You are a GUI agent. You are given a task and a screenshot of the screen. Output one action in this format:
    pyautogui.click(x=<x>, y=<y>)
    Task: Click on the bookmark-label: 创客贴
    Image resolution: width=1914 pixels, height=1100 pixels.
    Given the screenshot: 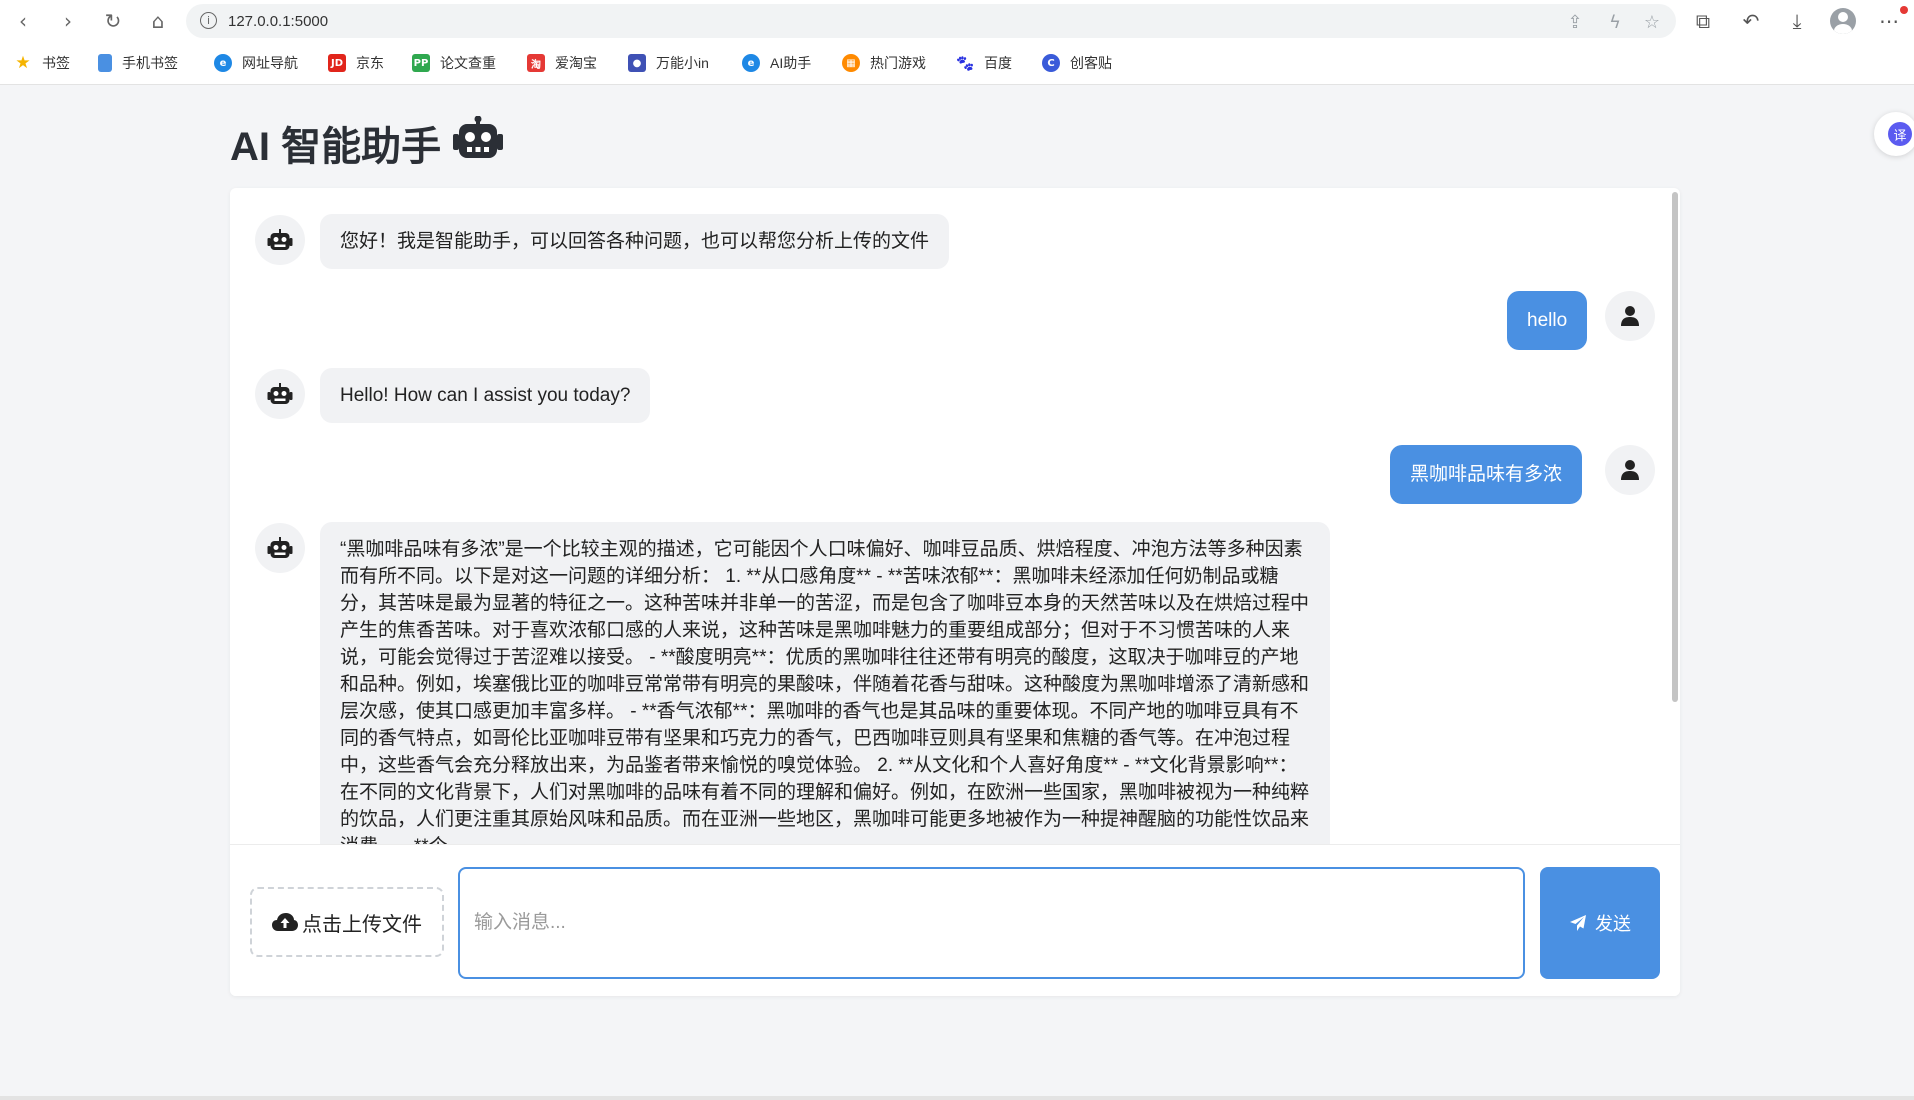 What is the action you would take?
    pyautogui.click(x=1091, y=63)
    